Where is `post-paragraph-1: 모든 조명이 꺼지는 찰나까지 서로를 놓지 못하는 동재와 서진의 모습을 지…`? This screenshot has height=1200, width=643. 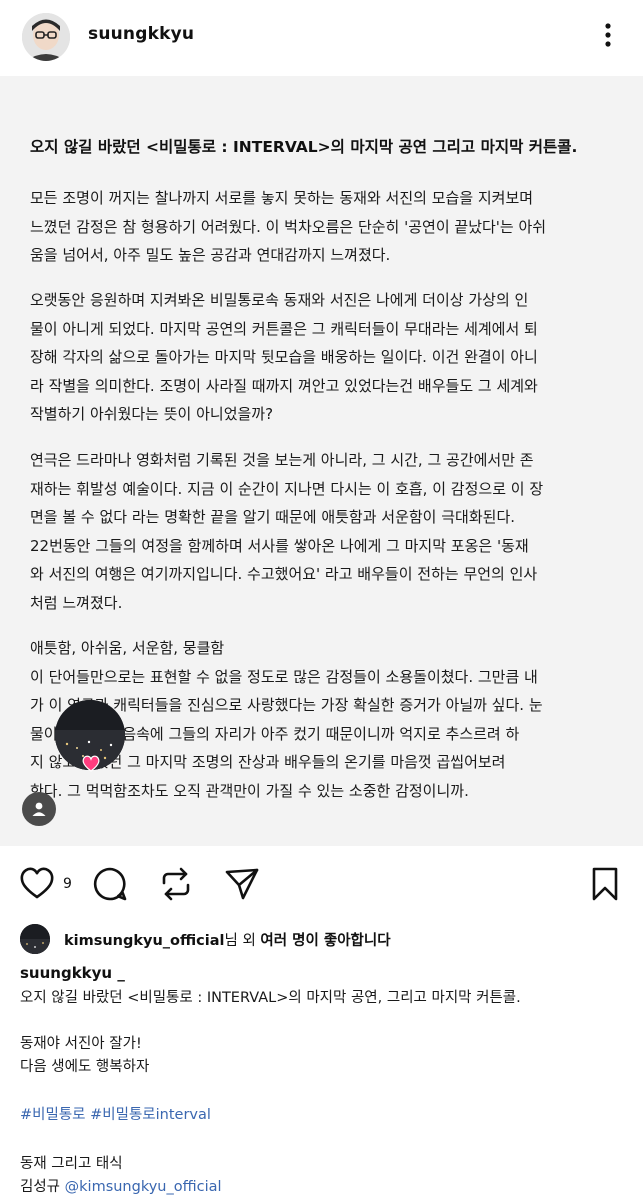
post-paragraph-1: 모든 조명이 꺼지는 찰나까지 서로를 놓지 못하는 동재와 서진의 모습을 지… is located at coordinates (325, 227).